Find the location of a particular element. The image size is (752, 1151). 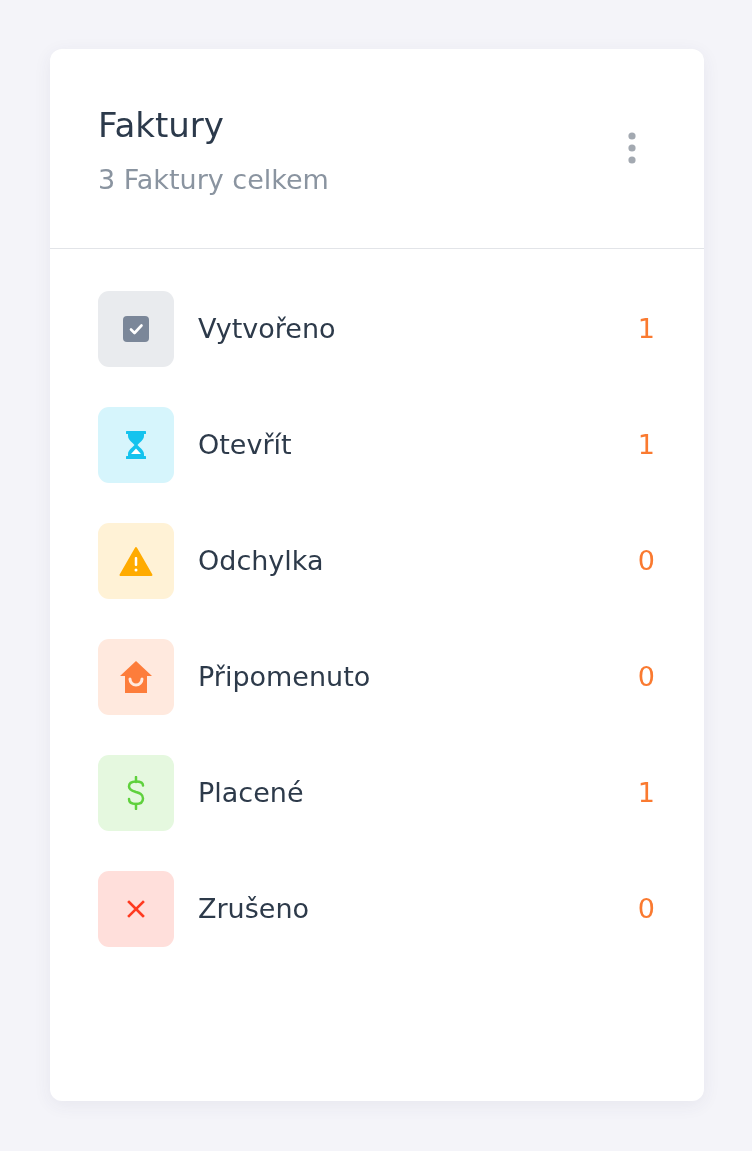

status-label: Zrušeno is located at coordinates (254, 909).